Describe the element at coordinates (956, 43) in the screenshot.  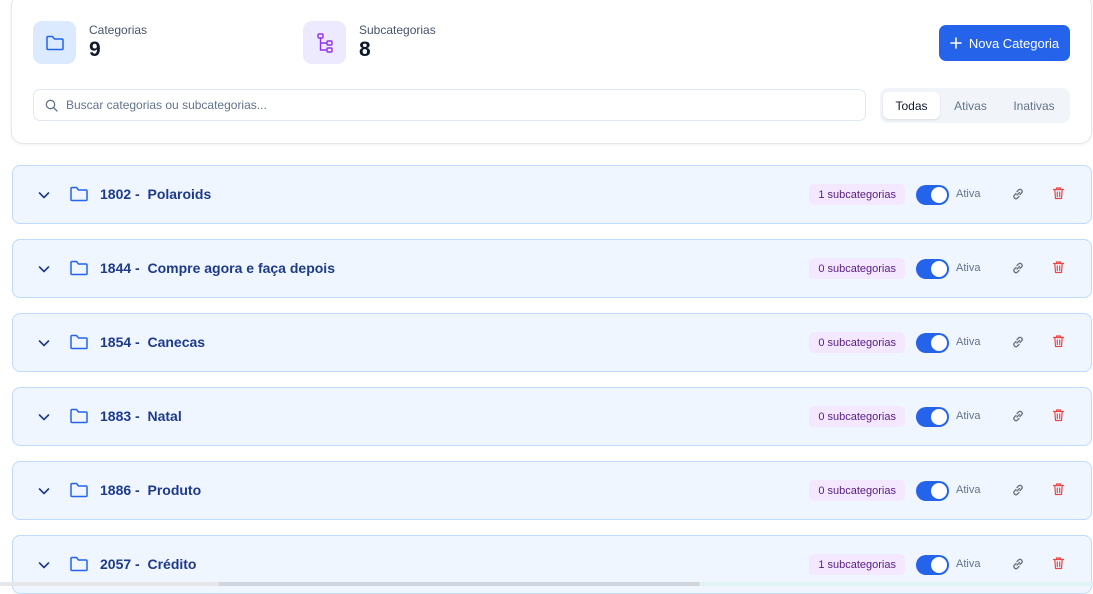
I see `plus-icon` at that location.